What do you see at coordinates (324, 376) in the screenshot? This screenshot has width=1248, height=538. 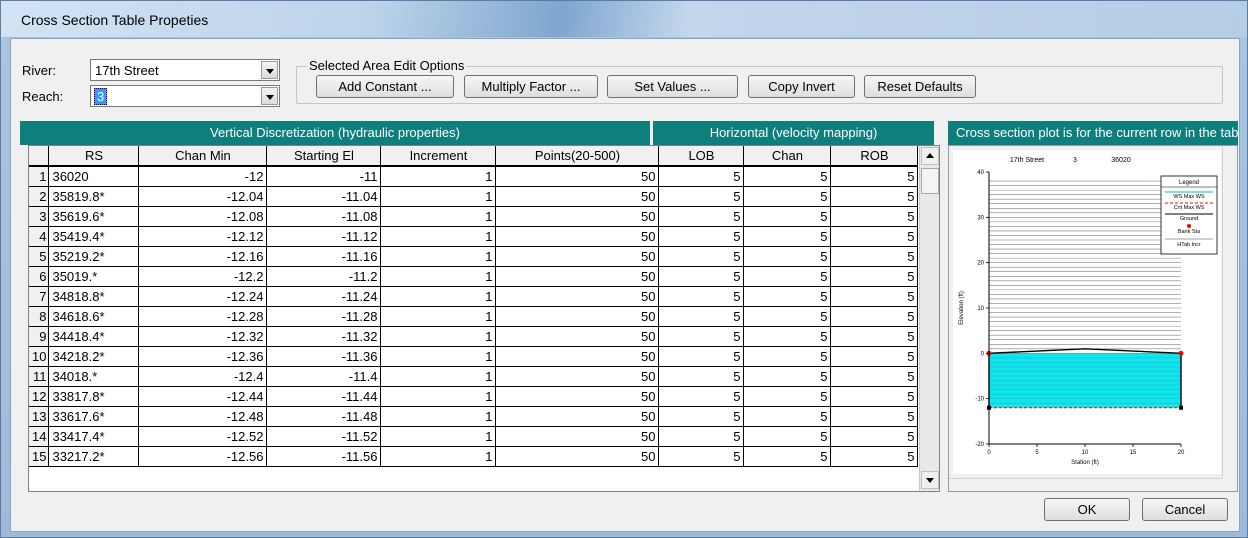 I see `table-cell: -11.4` at bounding box center [324, 376].